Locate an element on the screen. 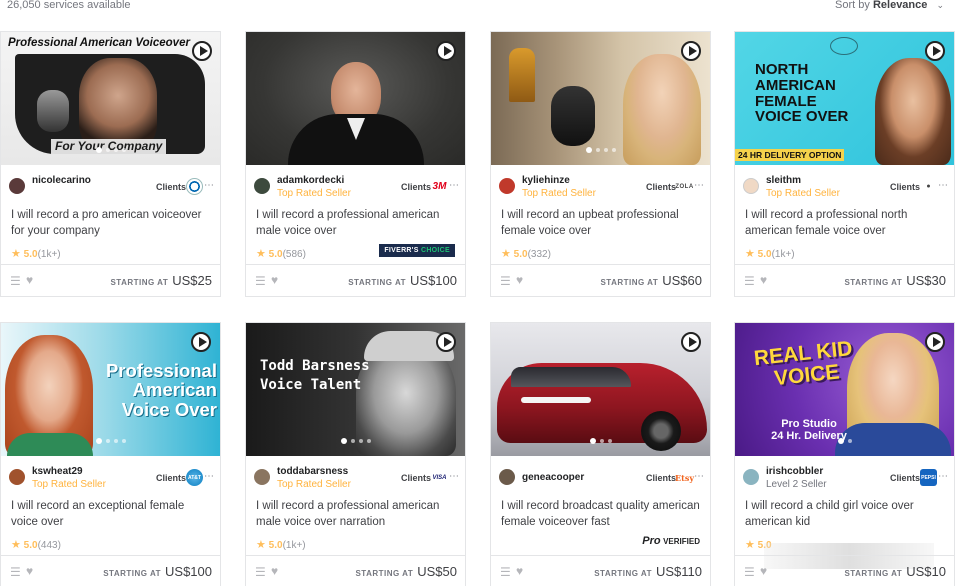 The image size is (956, 586). thumbnail-title: NORTH AMERICAN FEMALE VOICE OVER is located at coordinates (802, 93).